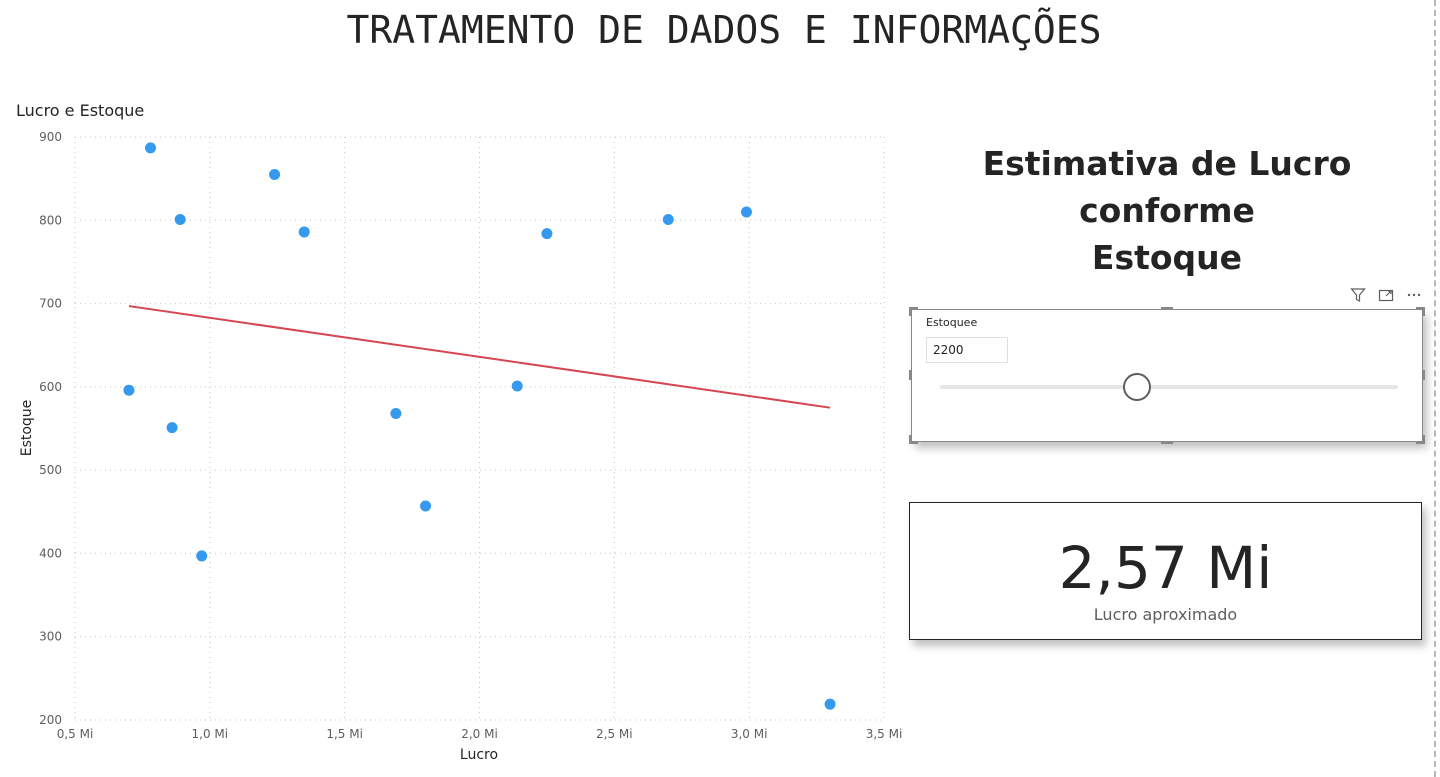 The height and width of the screenshot is (777, 1440). I want to click on x-tick-label: 2,5 Mi, so click(614, 734).